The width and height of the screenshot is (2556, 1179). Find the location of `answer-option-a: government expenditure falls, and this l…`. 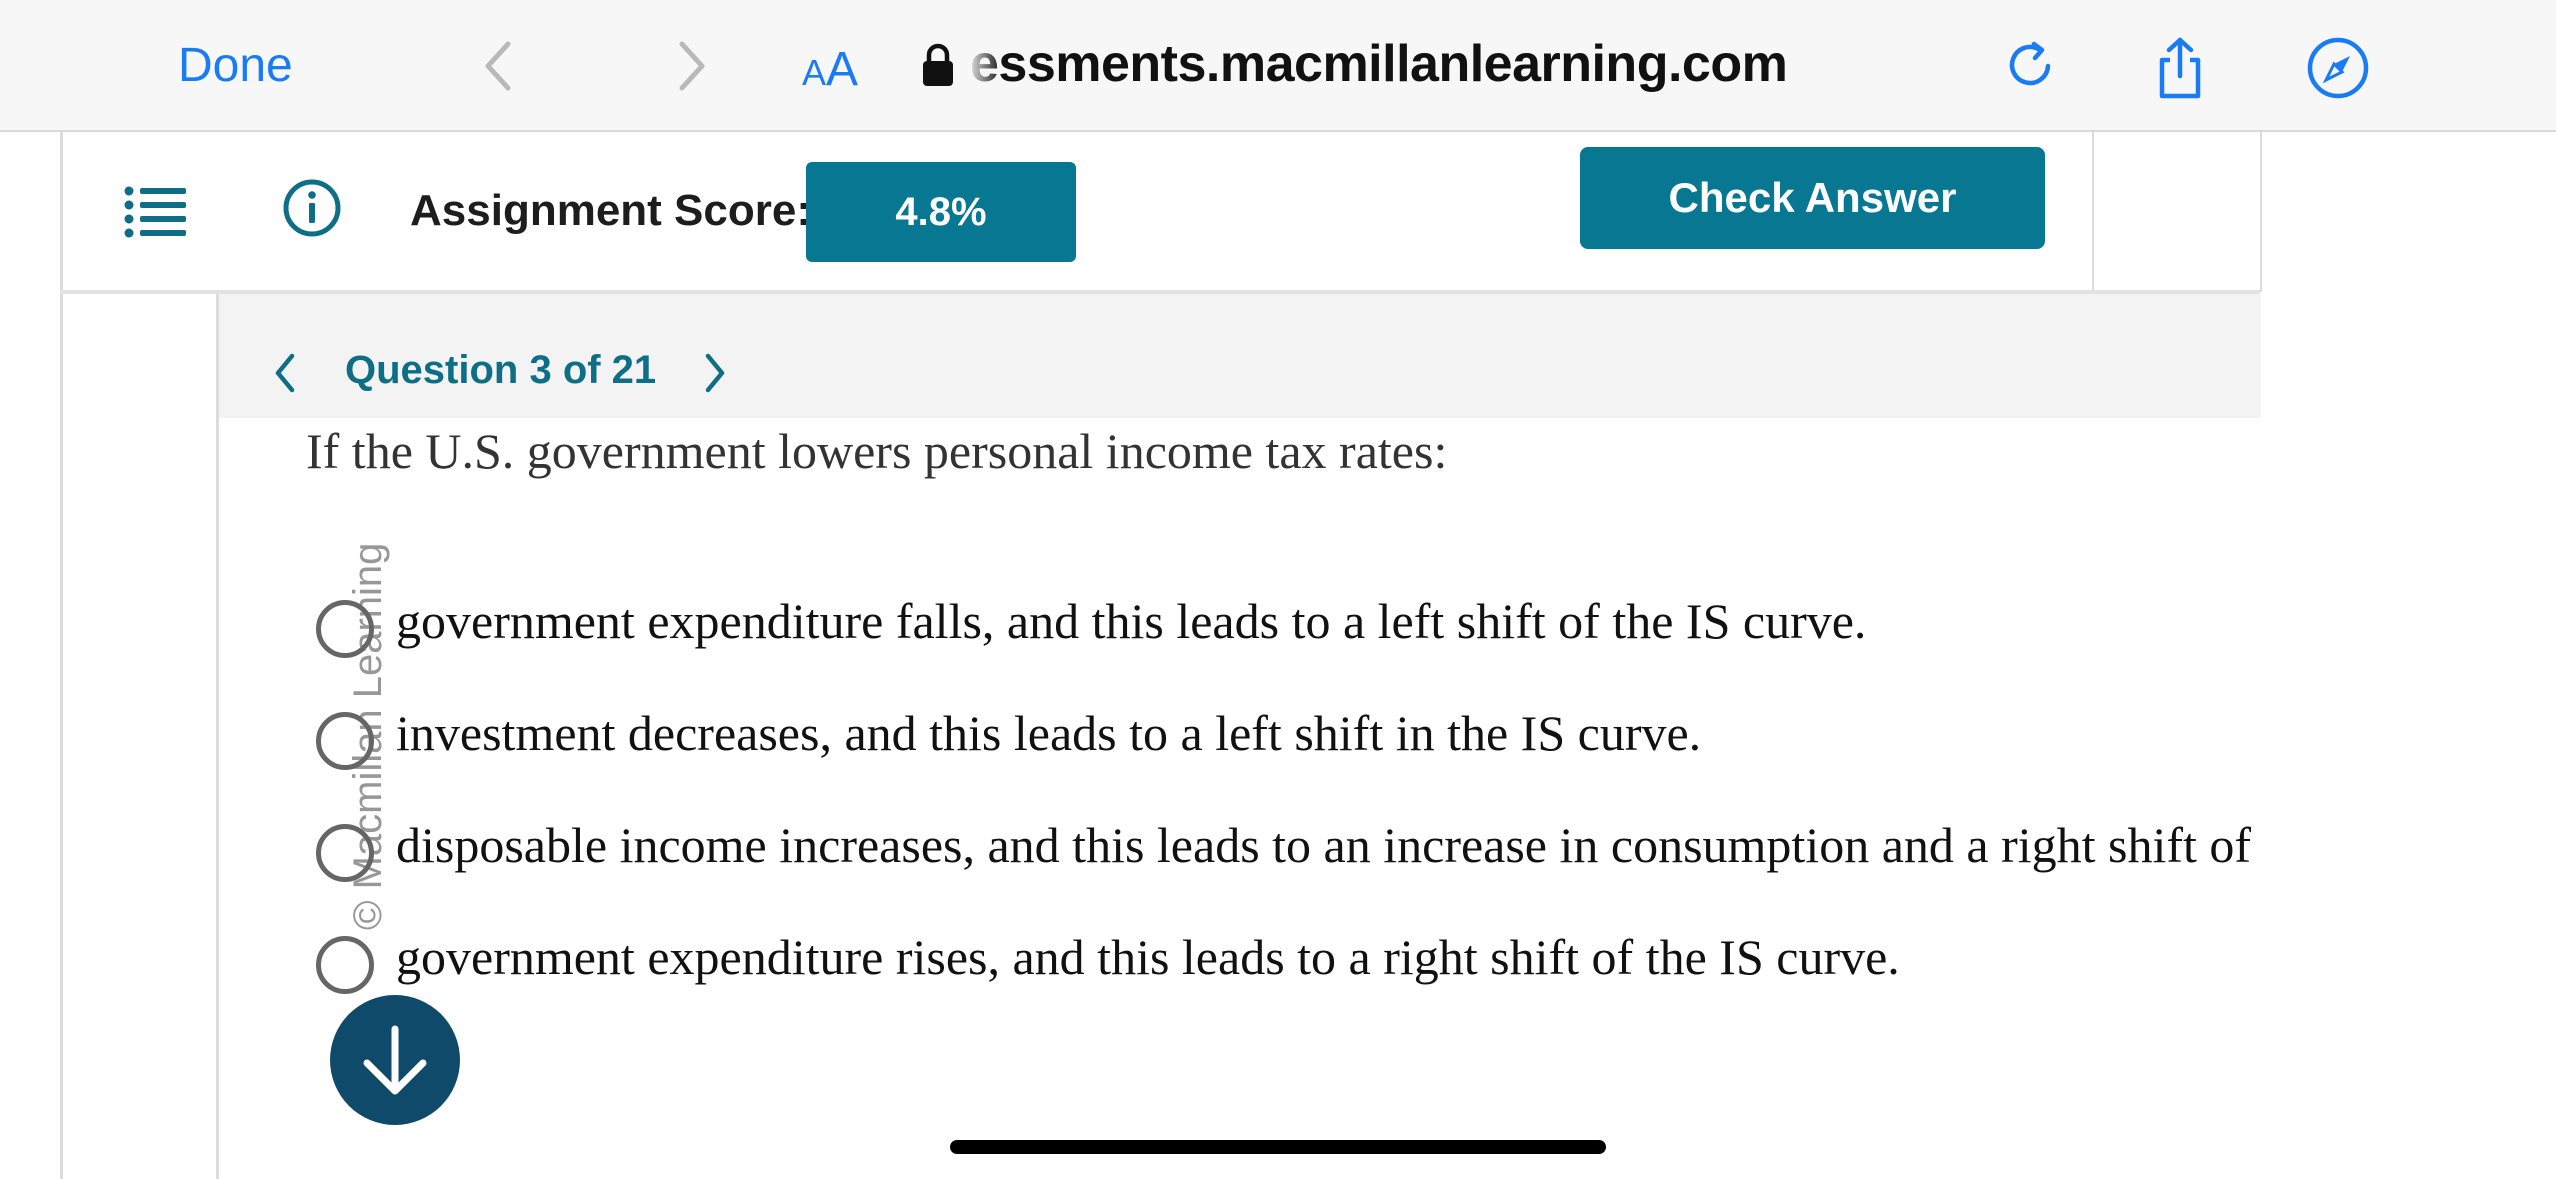

answer-option-a: government expenditure falls, and this l… is located at coordinates (1287, 627).